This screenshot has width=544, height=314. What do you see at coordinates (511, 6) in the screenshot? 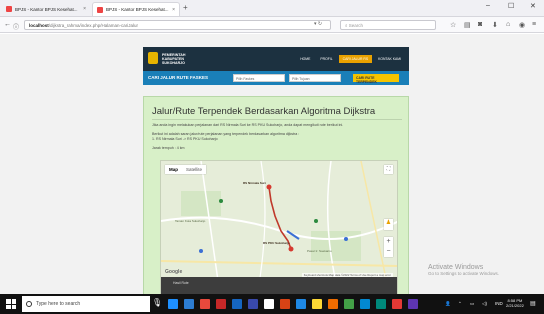
I see `maximize-button: ☐` at bounding box center [511, 6].